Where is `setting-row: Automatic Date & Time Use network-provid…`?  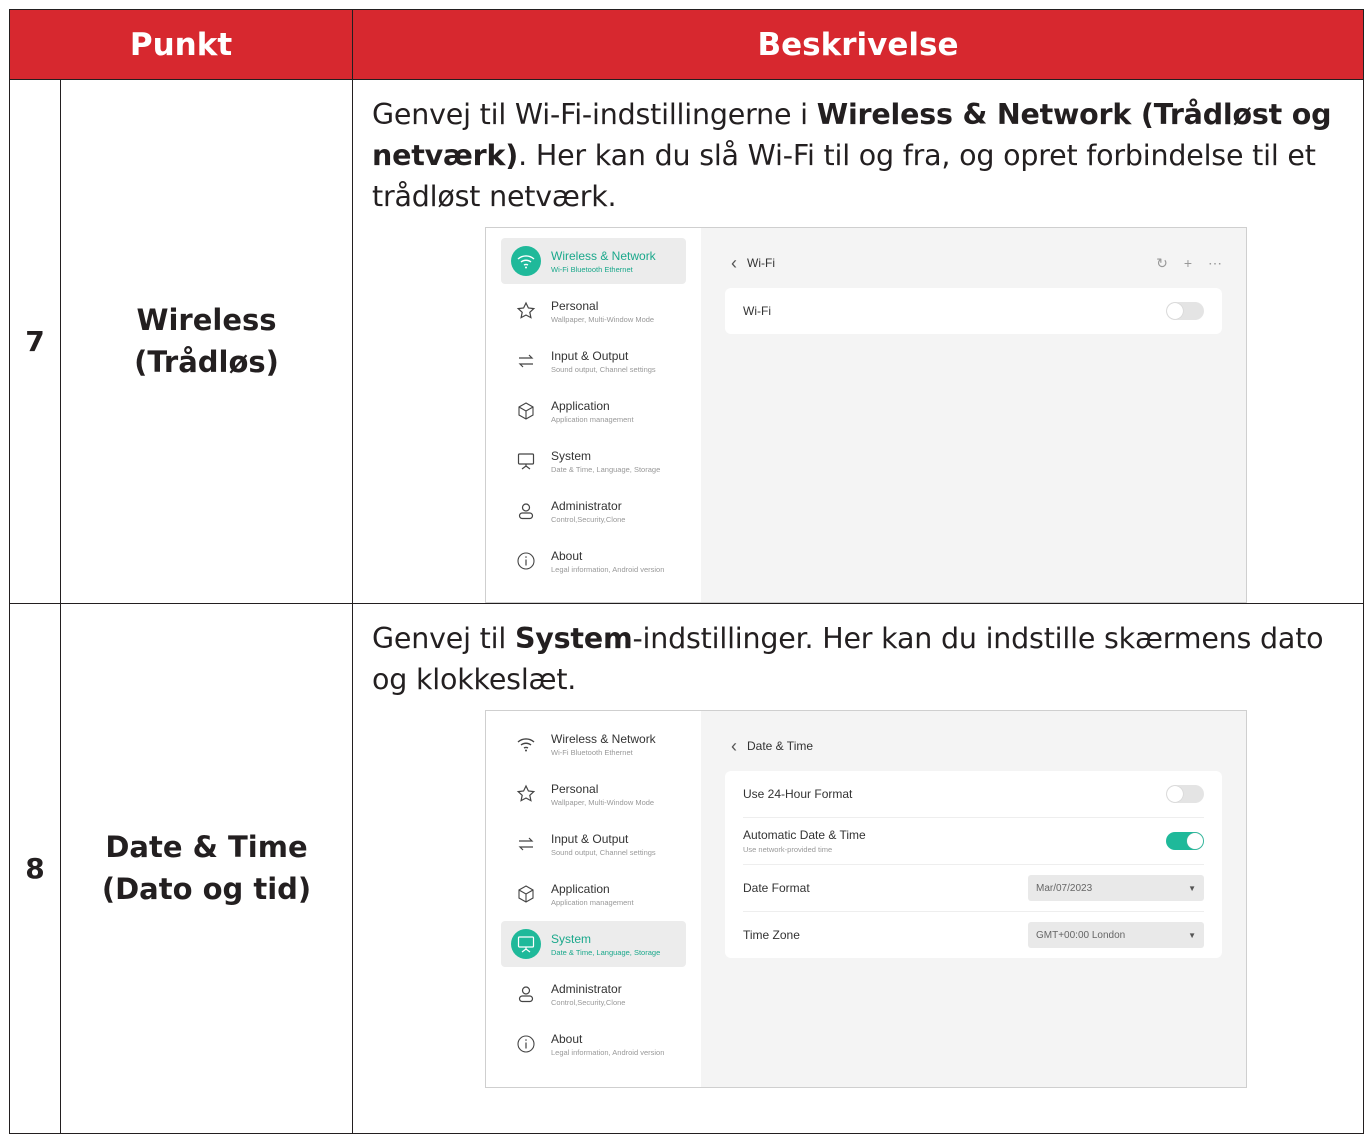 setting-row: Automatic Date & Time Use network-provid… is located at coordinates (973, 842).